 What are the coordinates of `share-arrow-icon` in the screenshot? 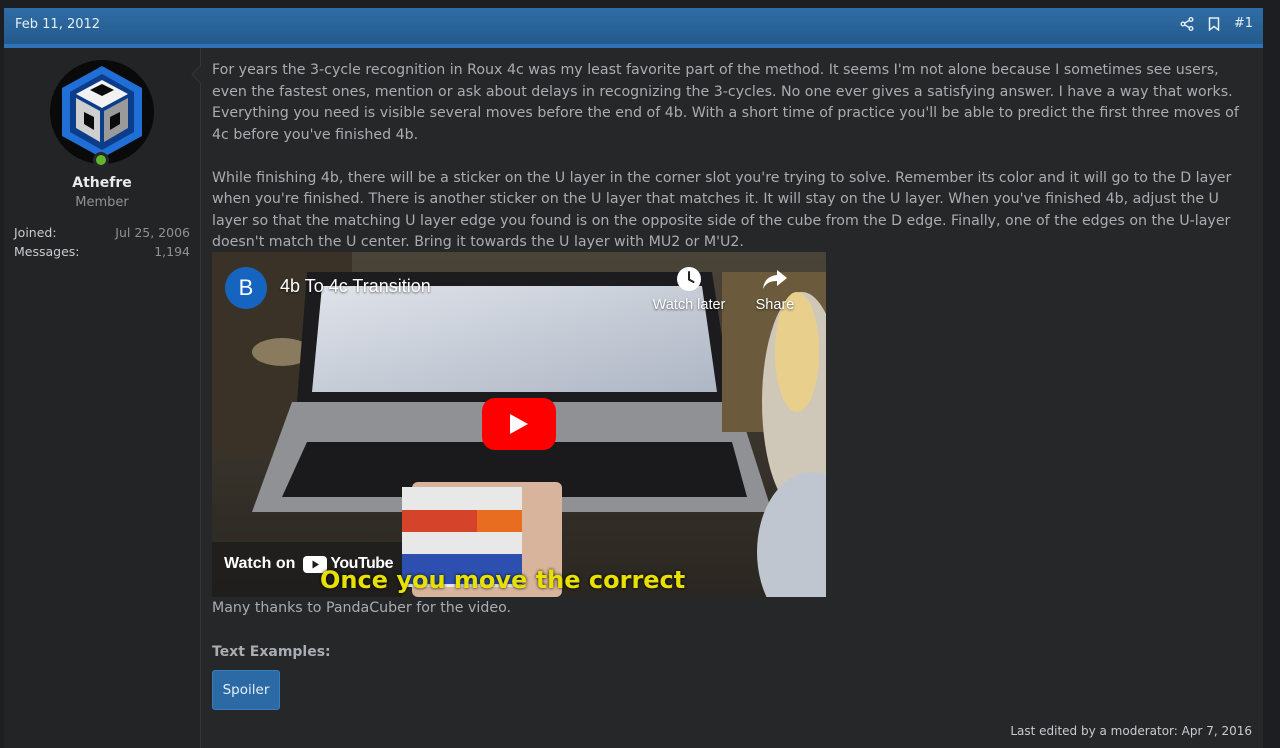 It's located at (775, 279).